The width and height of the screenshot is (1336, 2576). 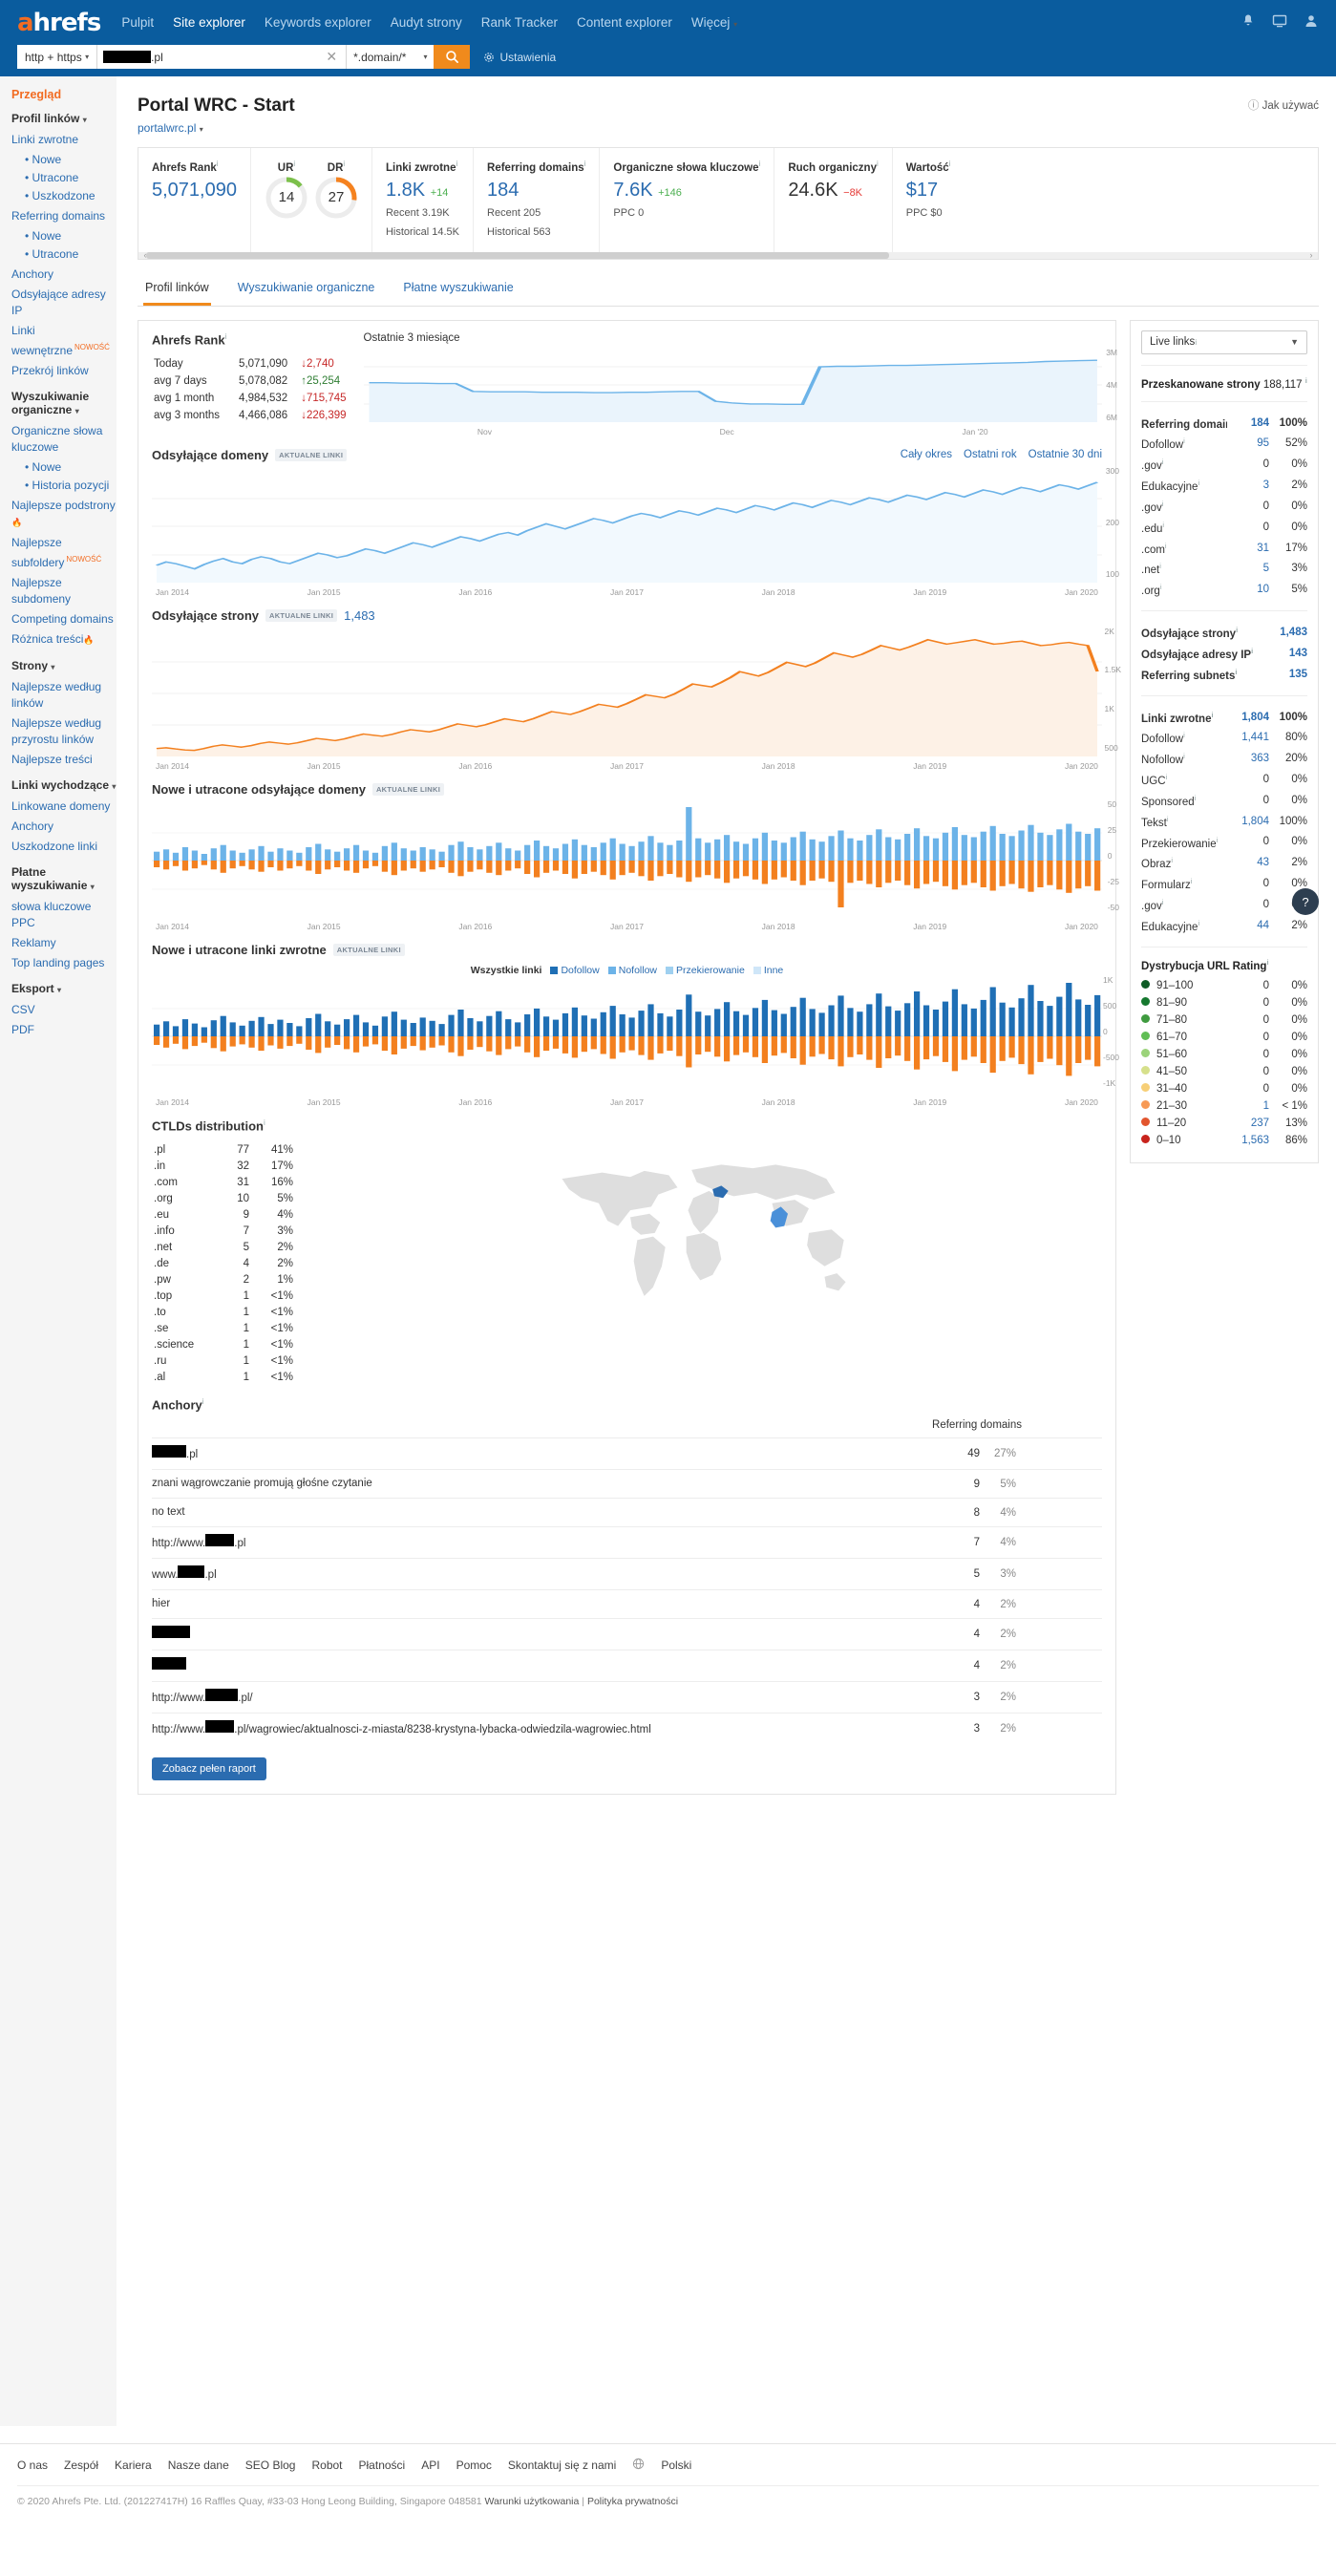 What do you see at coordinates (627, 1542) in the screenshot?
I see `anchor-row: http://www. .pl 7 4%` at bounding box center [627, 1542].